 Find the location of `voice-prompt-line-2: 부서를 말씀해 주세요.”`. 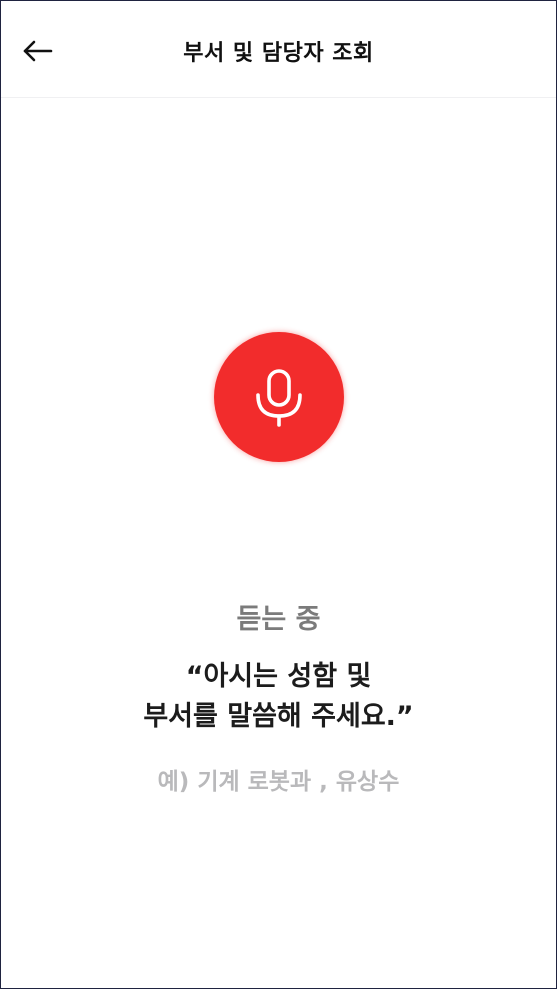

voice-prompt-line-2: 부서를 말씀해 주세요.” is located at coordinates (278, 716).